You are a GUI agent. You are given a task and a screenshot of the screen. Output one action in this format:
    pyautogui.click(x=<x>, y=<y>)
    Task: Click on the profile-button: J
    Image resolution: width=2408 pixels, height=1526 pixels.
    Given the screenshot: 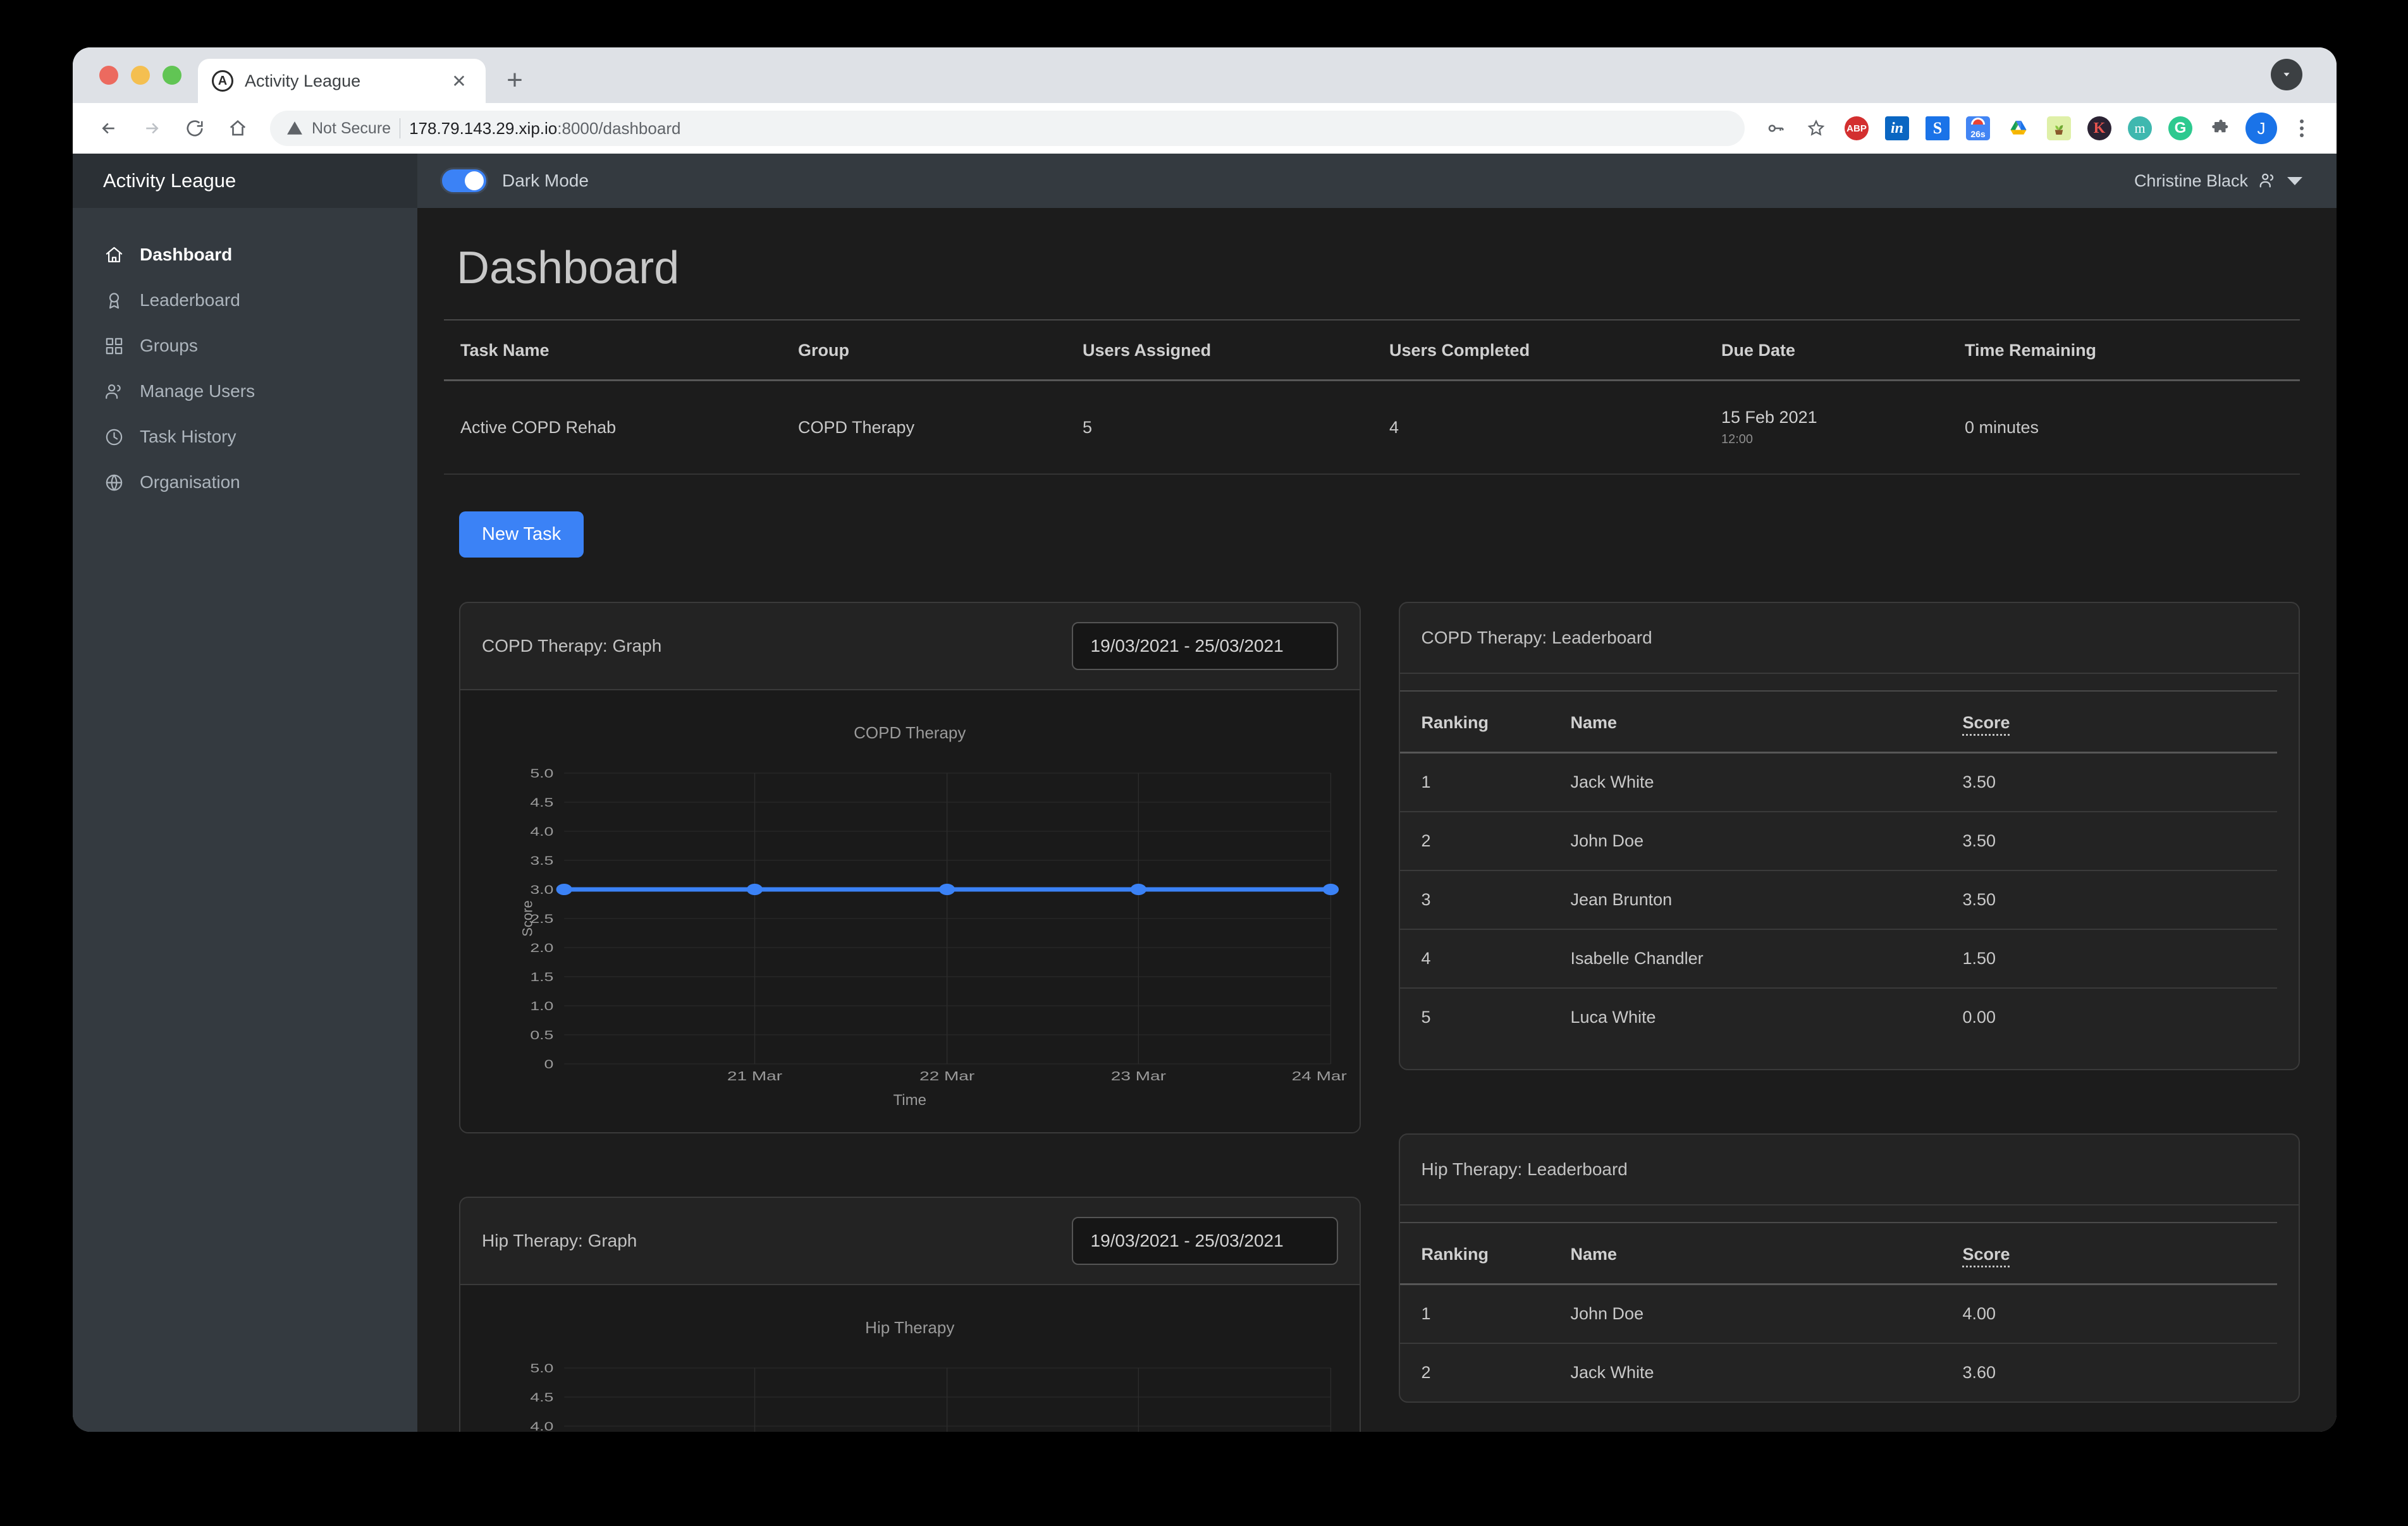 What is the action you would take?
    pyautogui.click(x=2261, y=128)
    